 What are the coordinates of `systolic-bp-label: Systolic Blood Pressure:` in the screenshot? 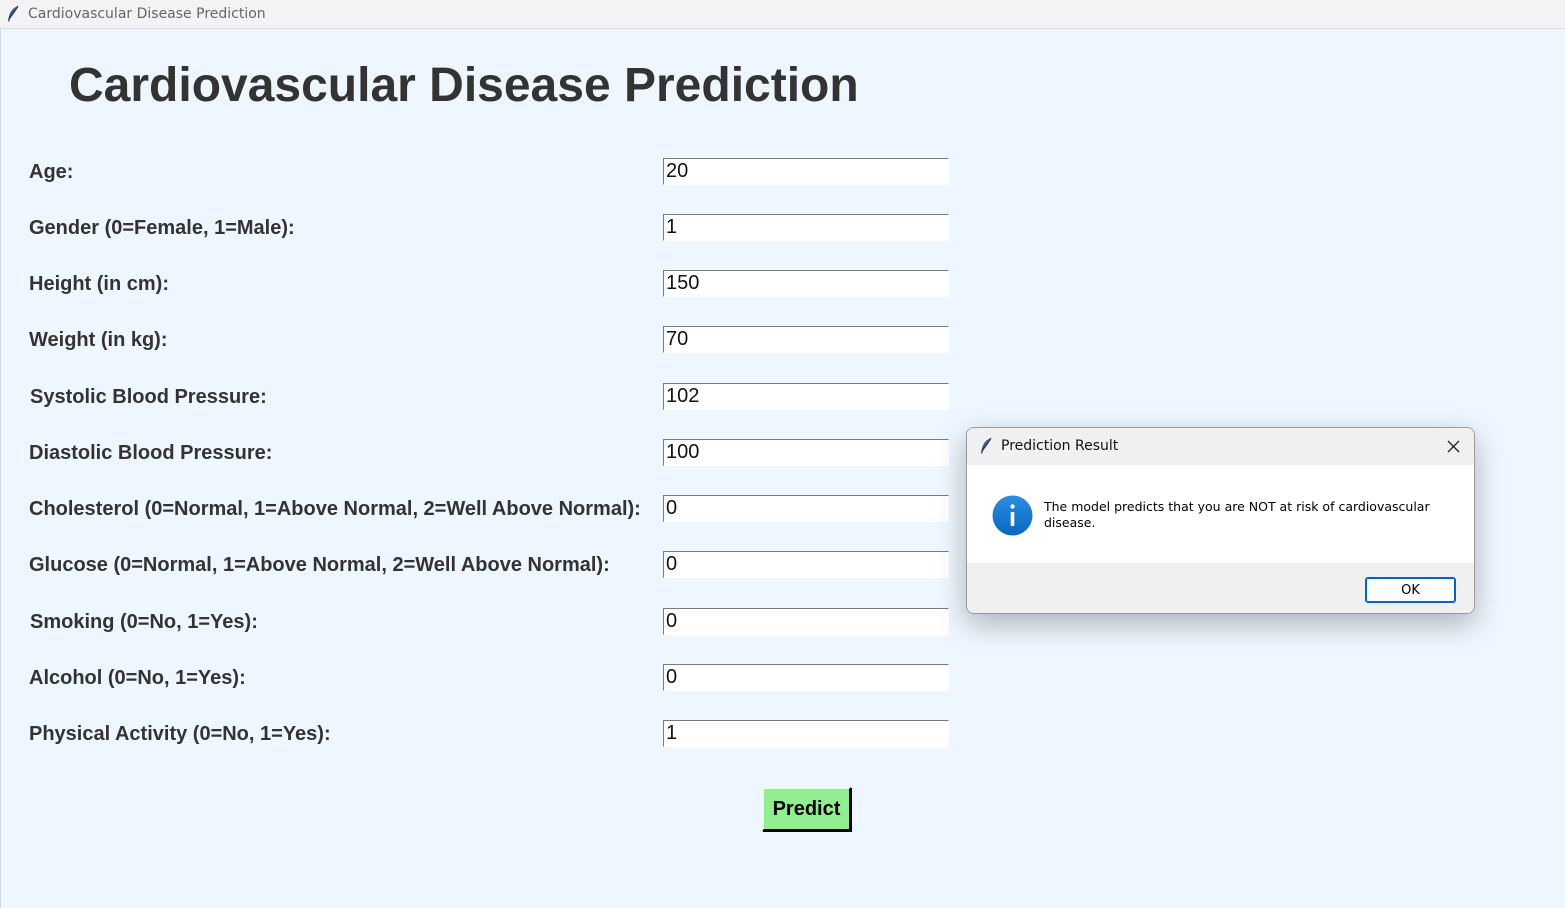 It's located at (148, 397).